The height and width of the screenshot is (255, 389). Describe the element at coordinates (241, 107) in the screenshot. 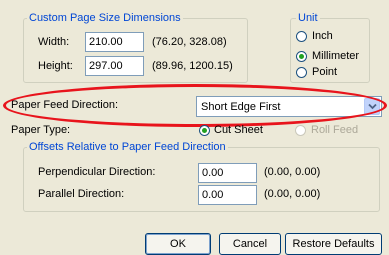

I see `paper-feed-value: Short Edge First` at that location.